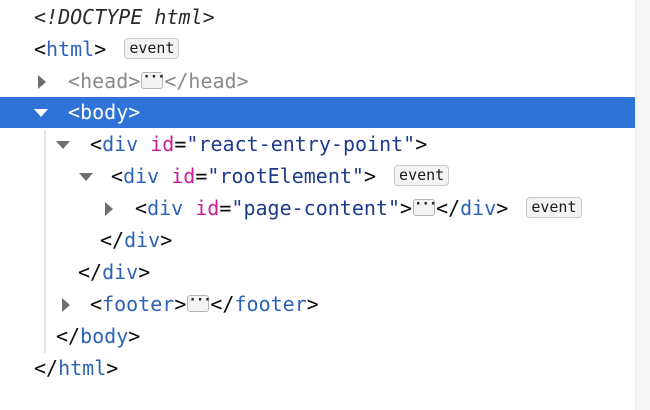 The height and width of the screenshot is (410, 650). I want to click on node-div-react-entry-point: <div id="react-entry-point">, so click(318, 144).